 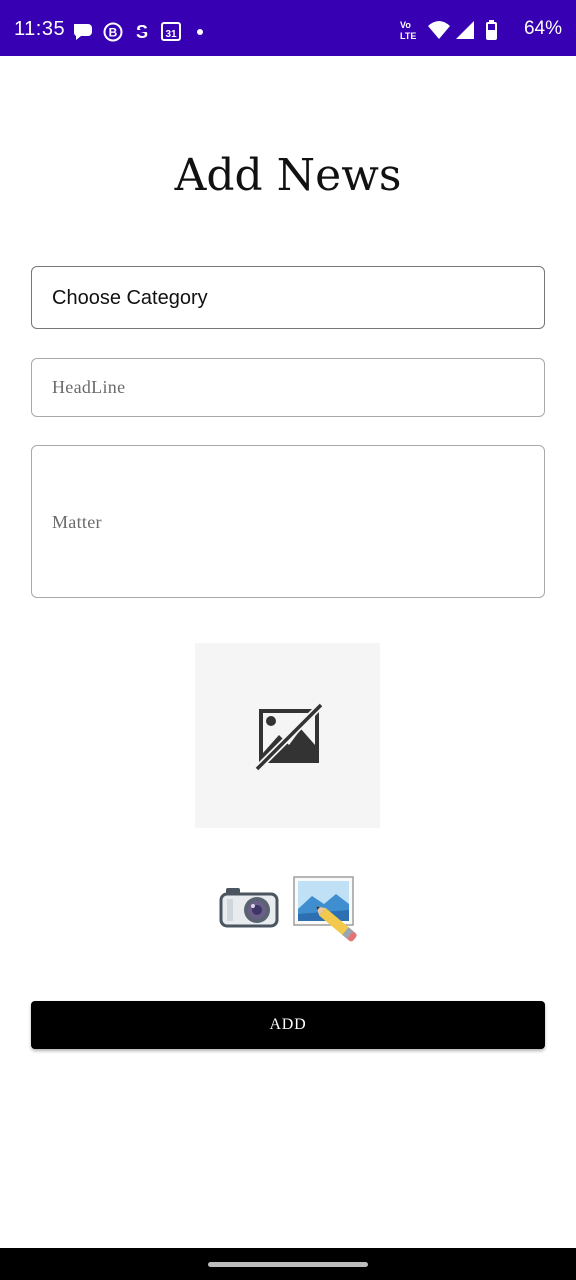 What do you see at coordinates (405, 25) in the screenshot?
I see `svg-text: Vo` at bounding box center [405, 25].